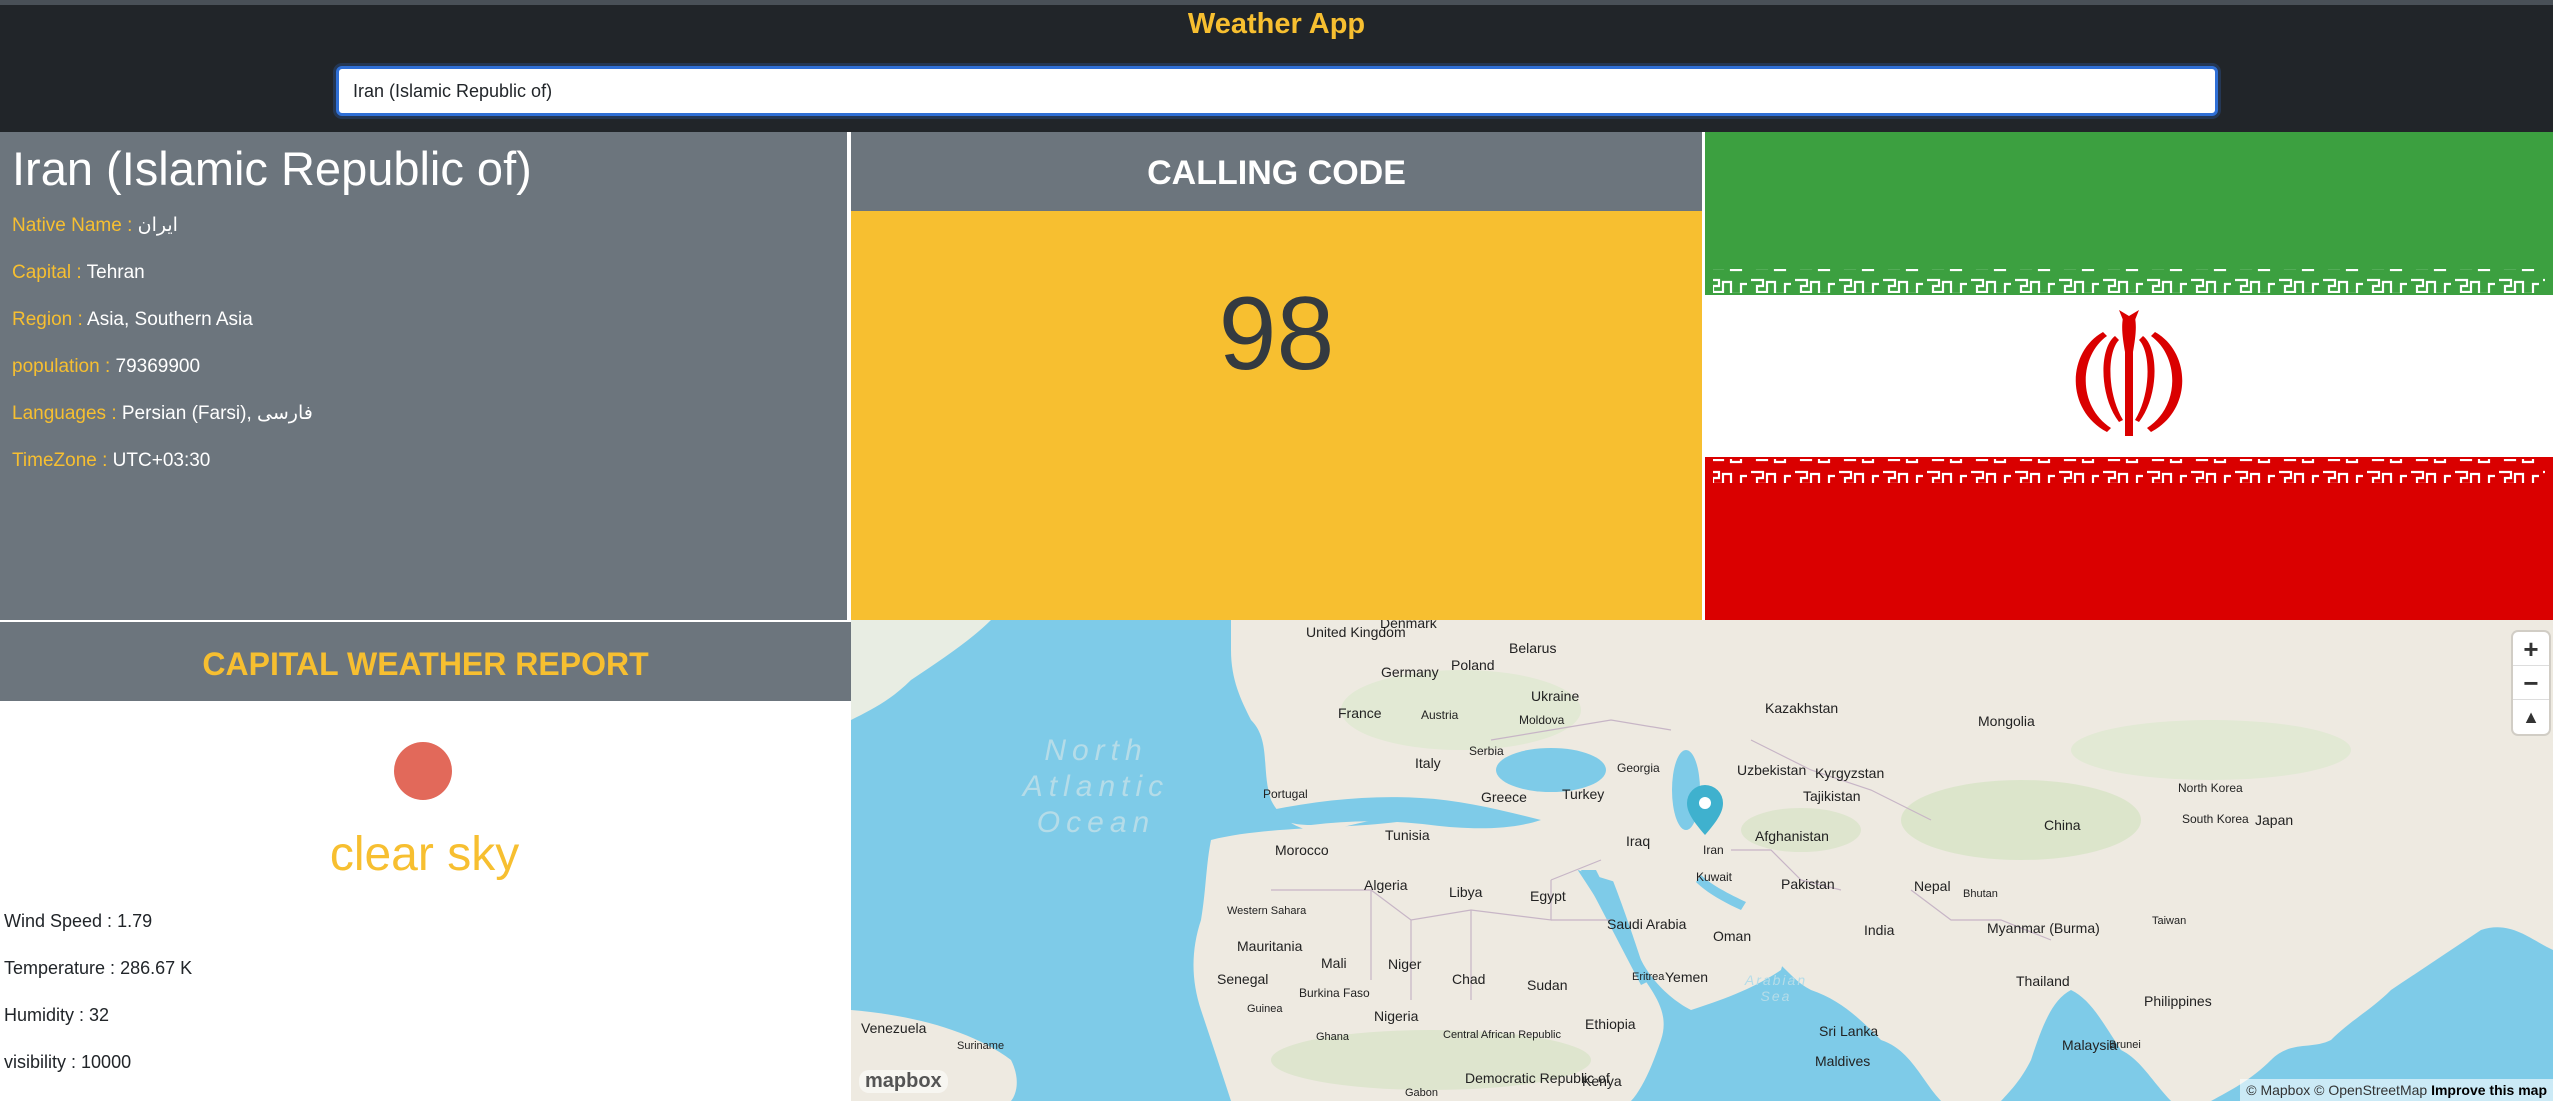 The width and height of the screenshot is (2553, 1101). Describe the element at coordinates (1647, 924) in the screenshot. I see `map-label: Saudi Arabia` at that location.